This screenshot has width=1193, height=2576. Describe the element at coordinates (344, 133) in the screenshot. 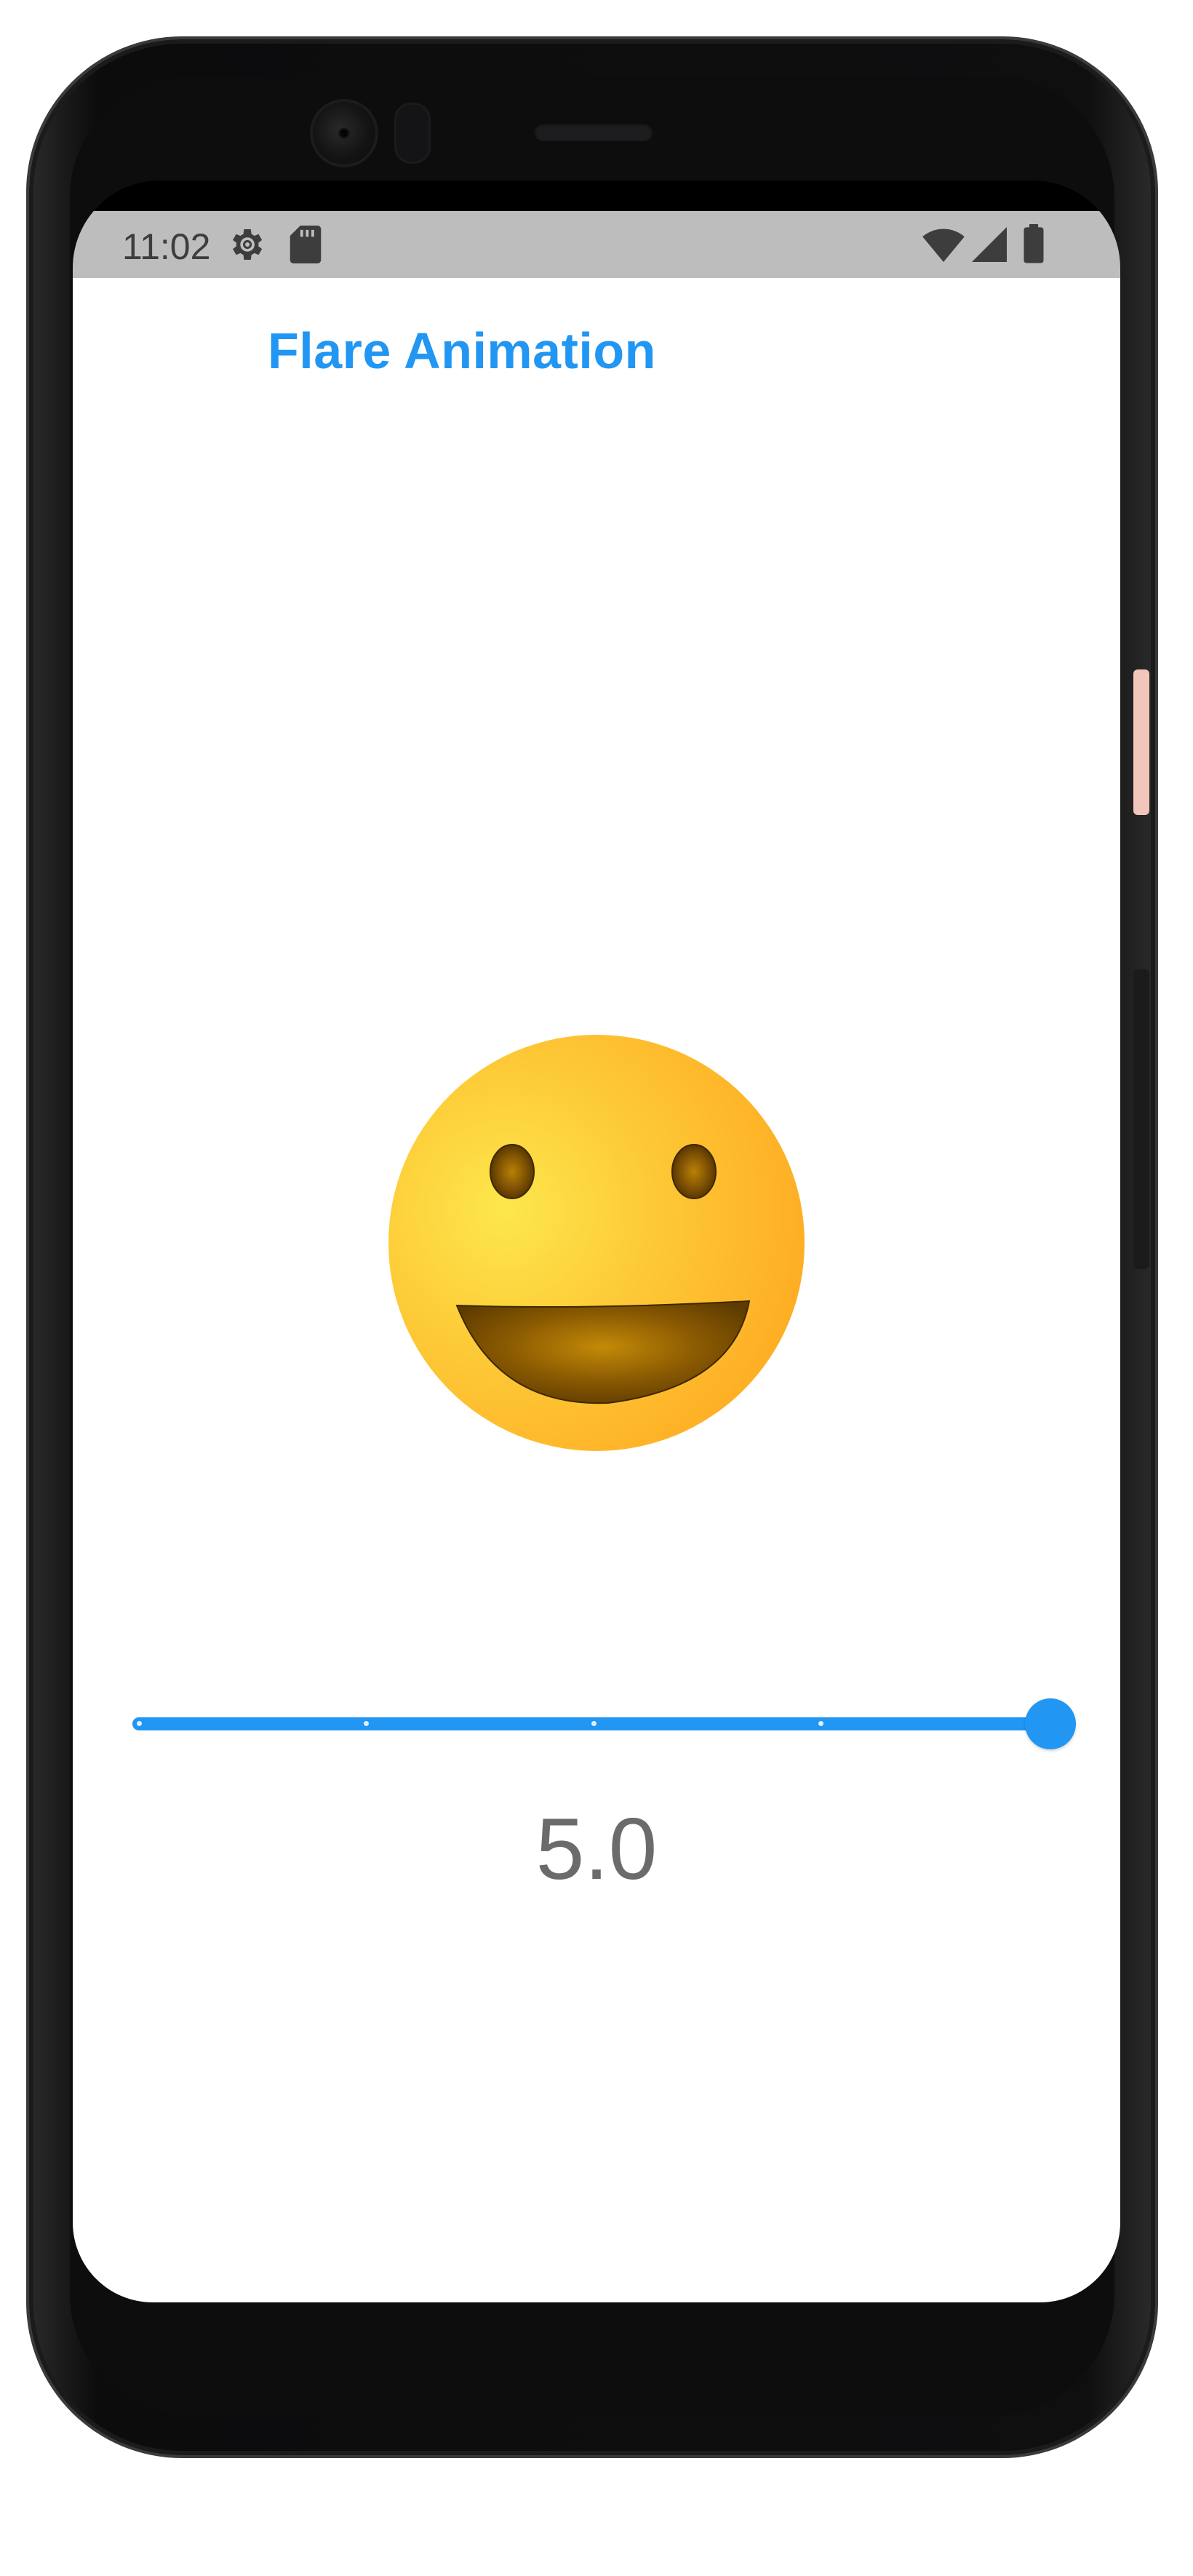

I see `front-camera` at that location.